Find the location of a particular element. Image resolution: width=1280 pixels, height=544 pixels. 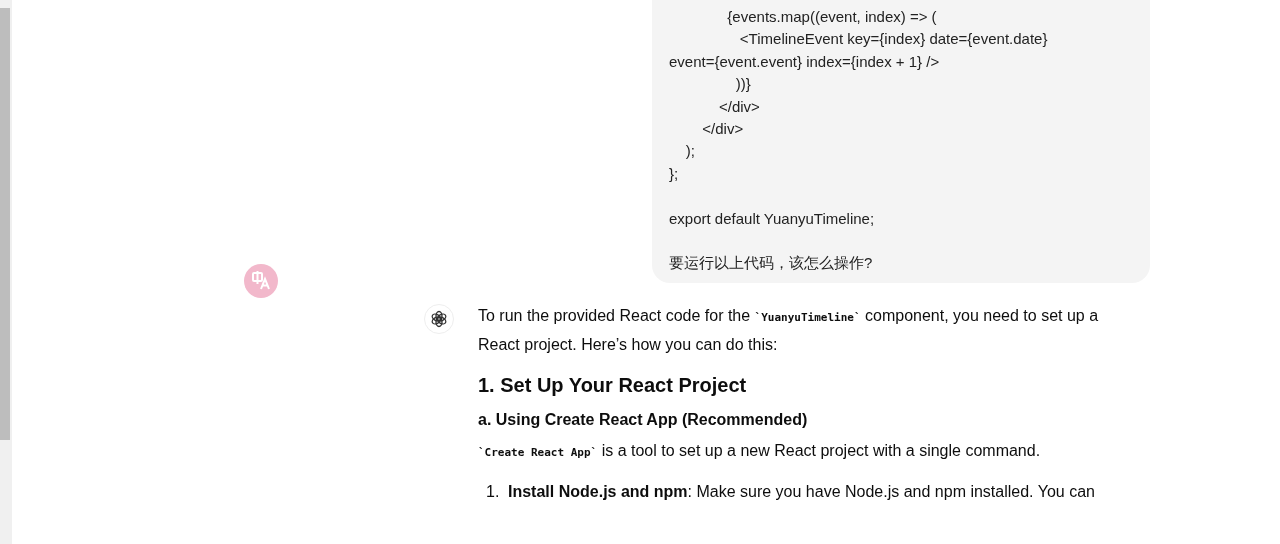

list-number: 1. is located at coordinates (493, 491).